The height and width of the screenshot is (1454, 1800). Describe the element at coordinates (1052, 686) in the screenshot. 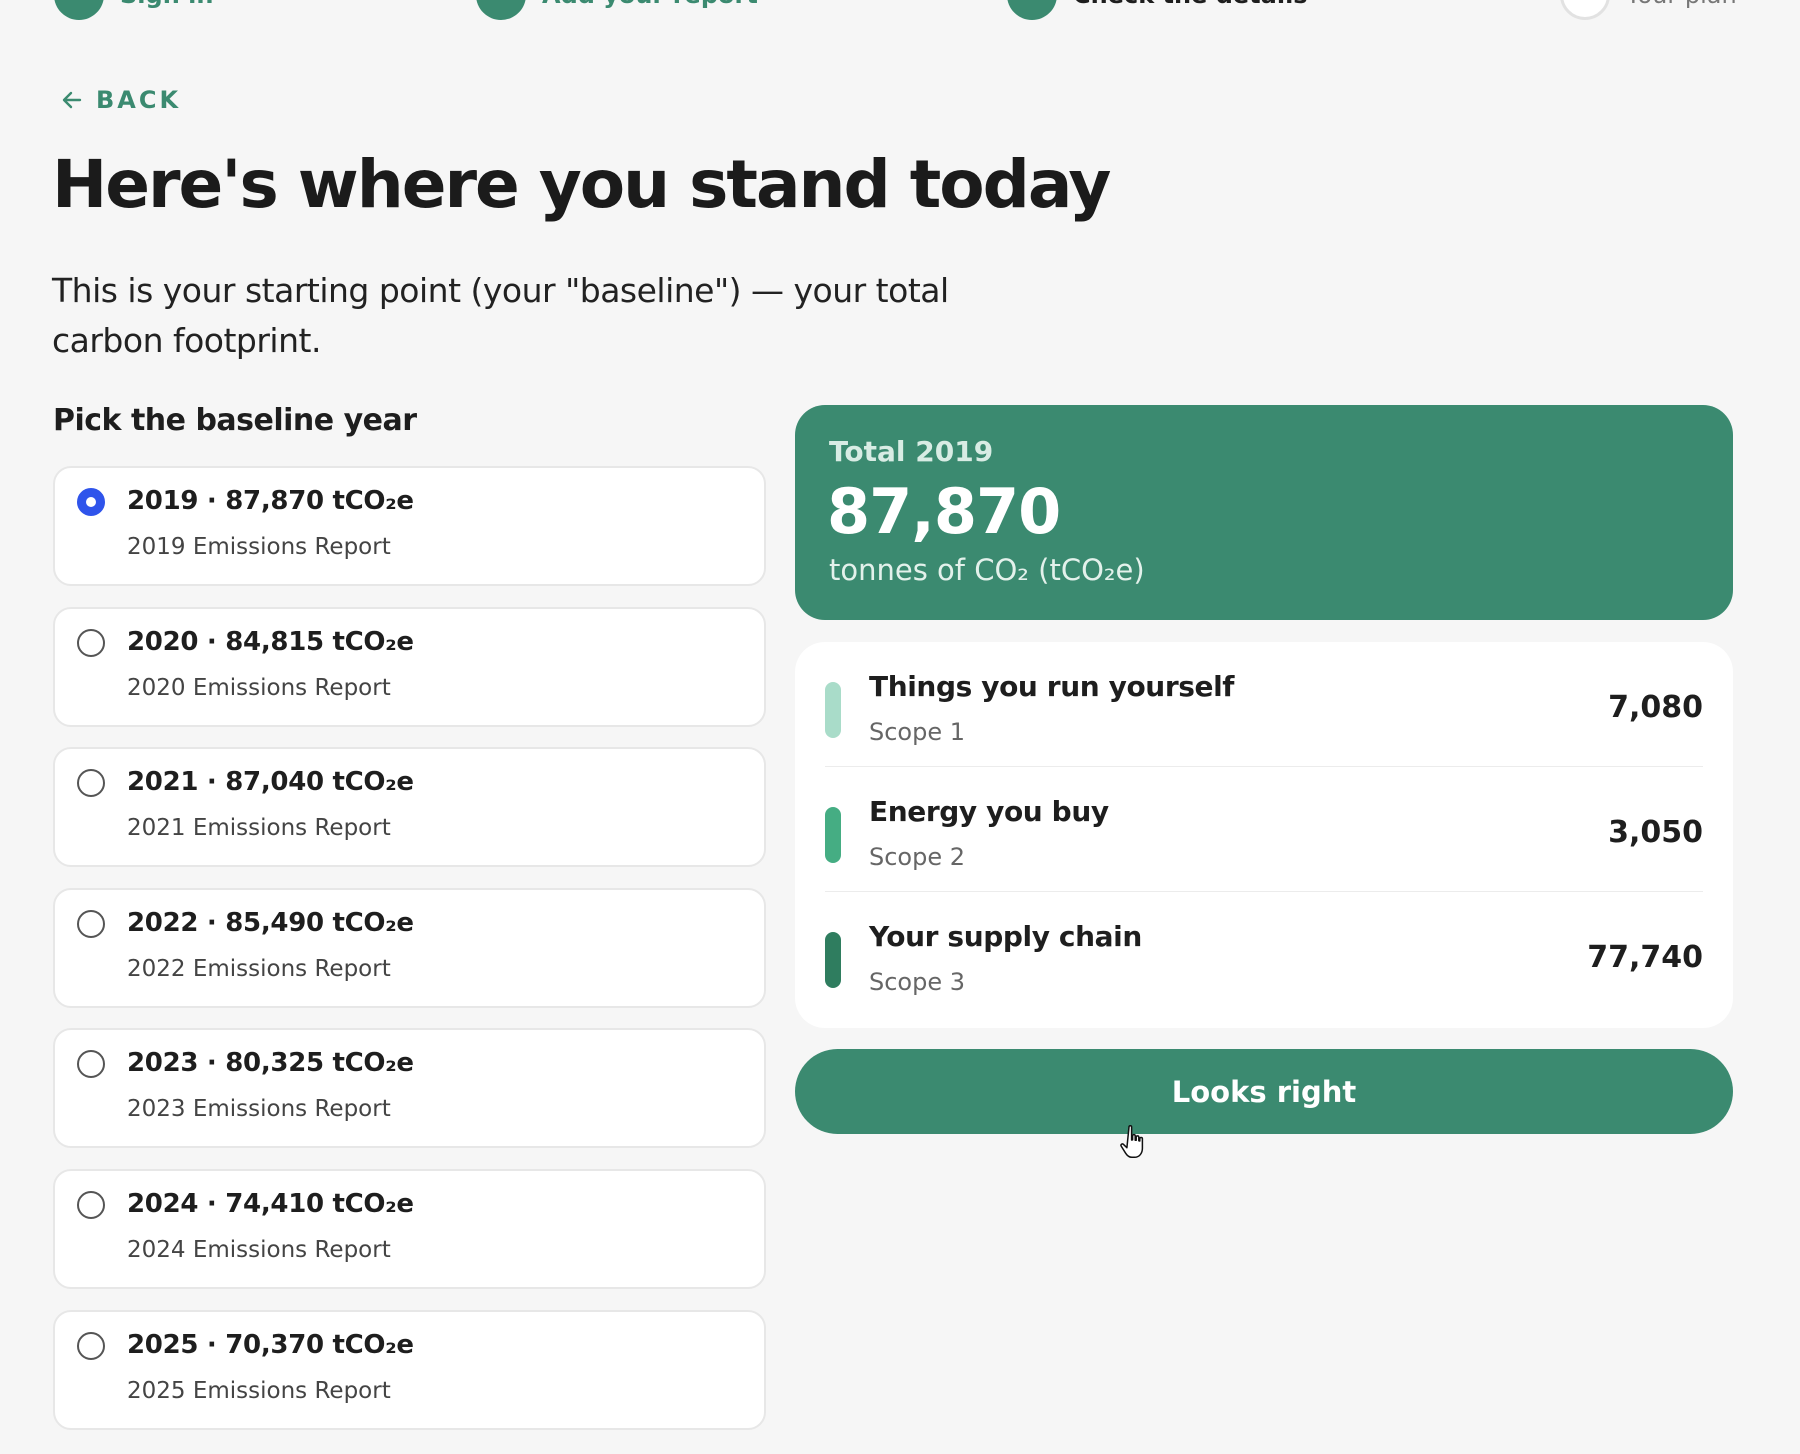

I see `scope-name: Things you run yourself` at that location.